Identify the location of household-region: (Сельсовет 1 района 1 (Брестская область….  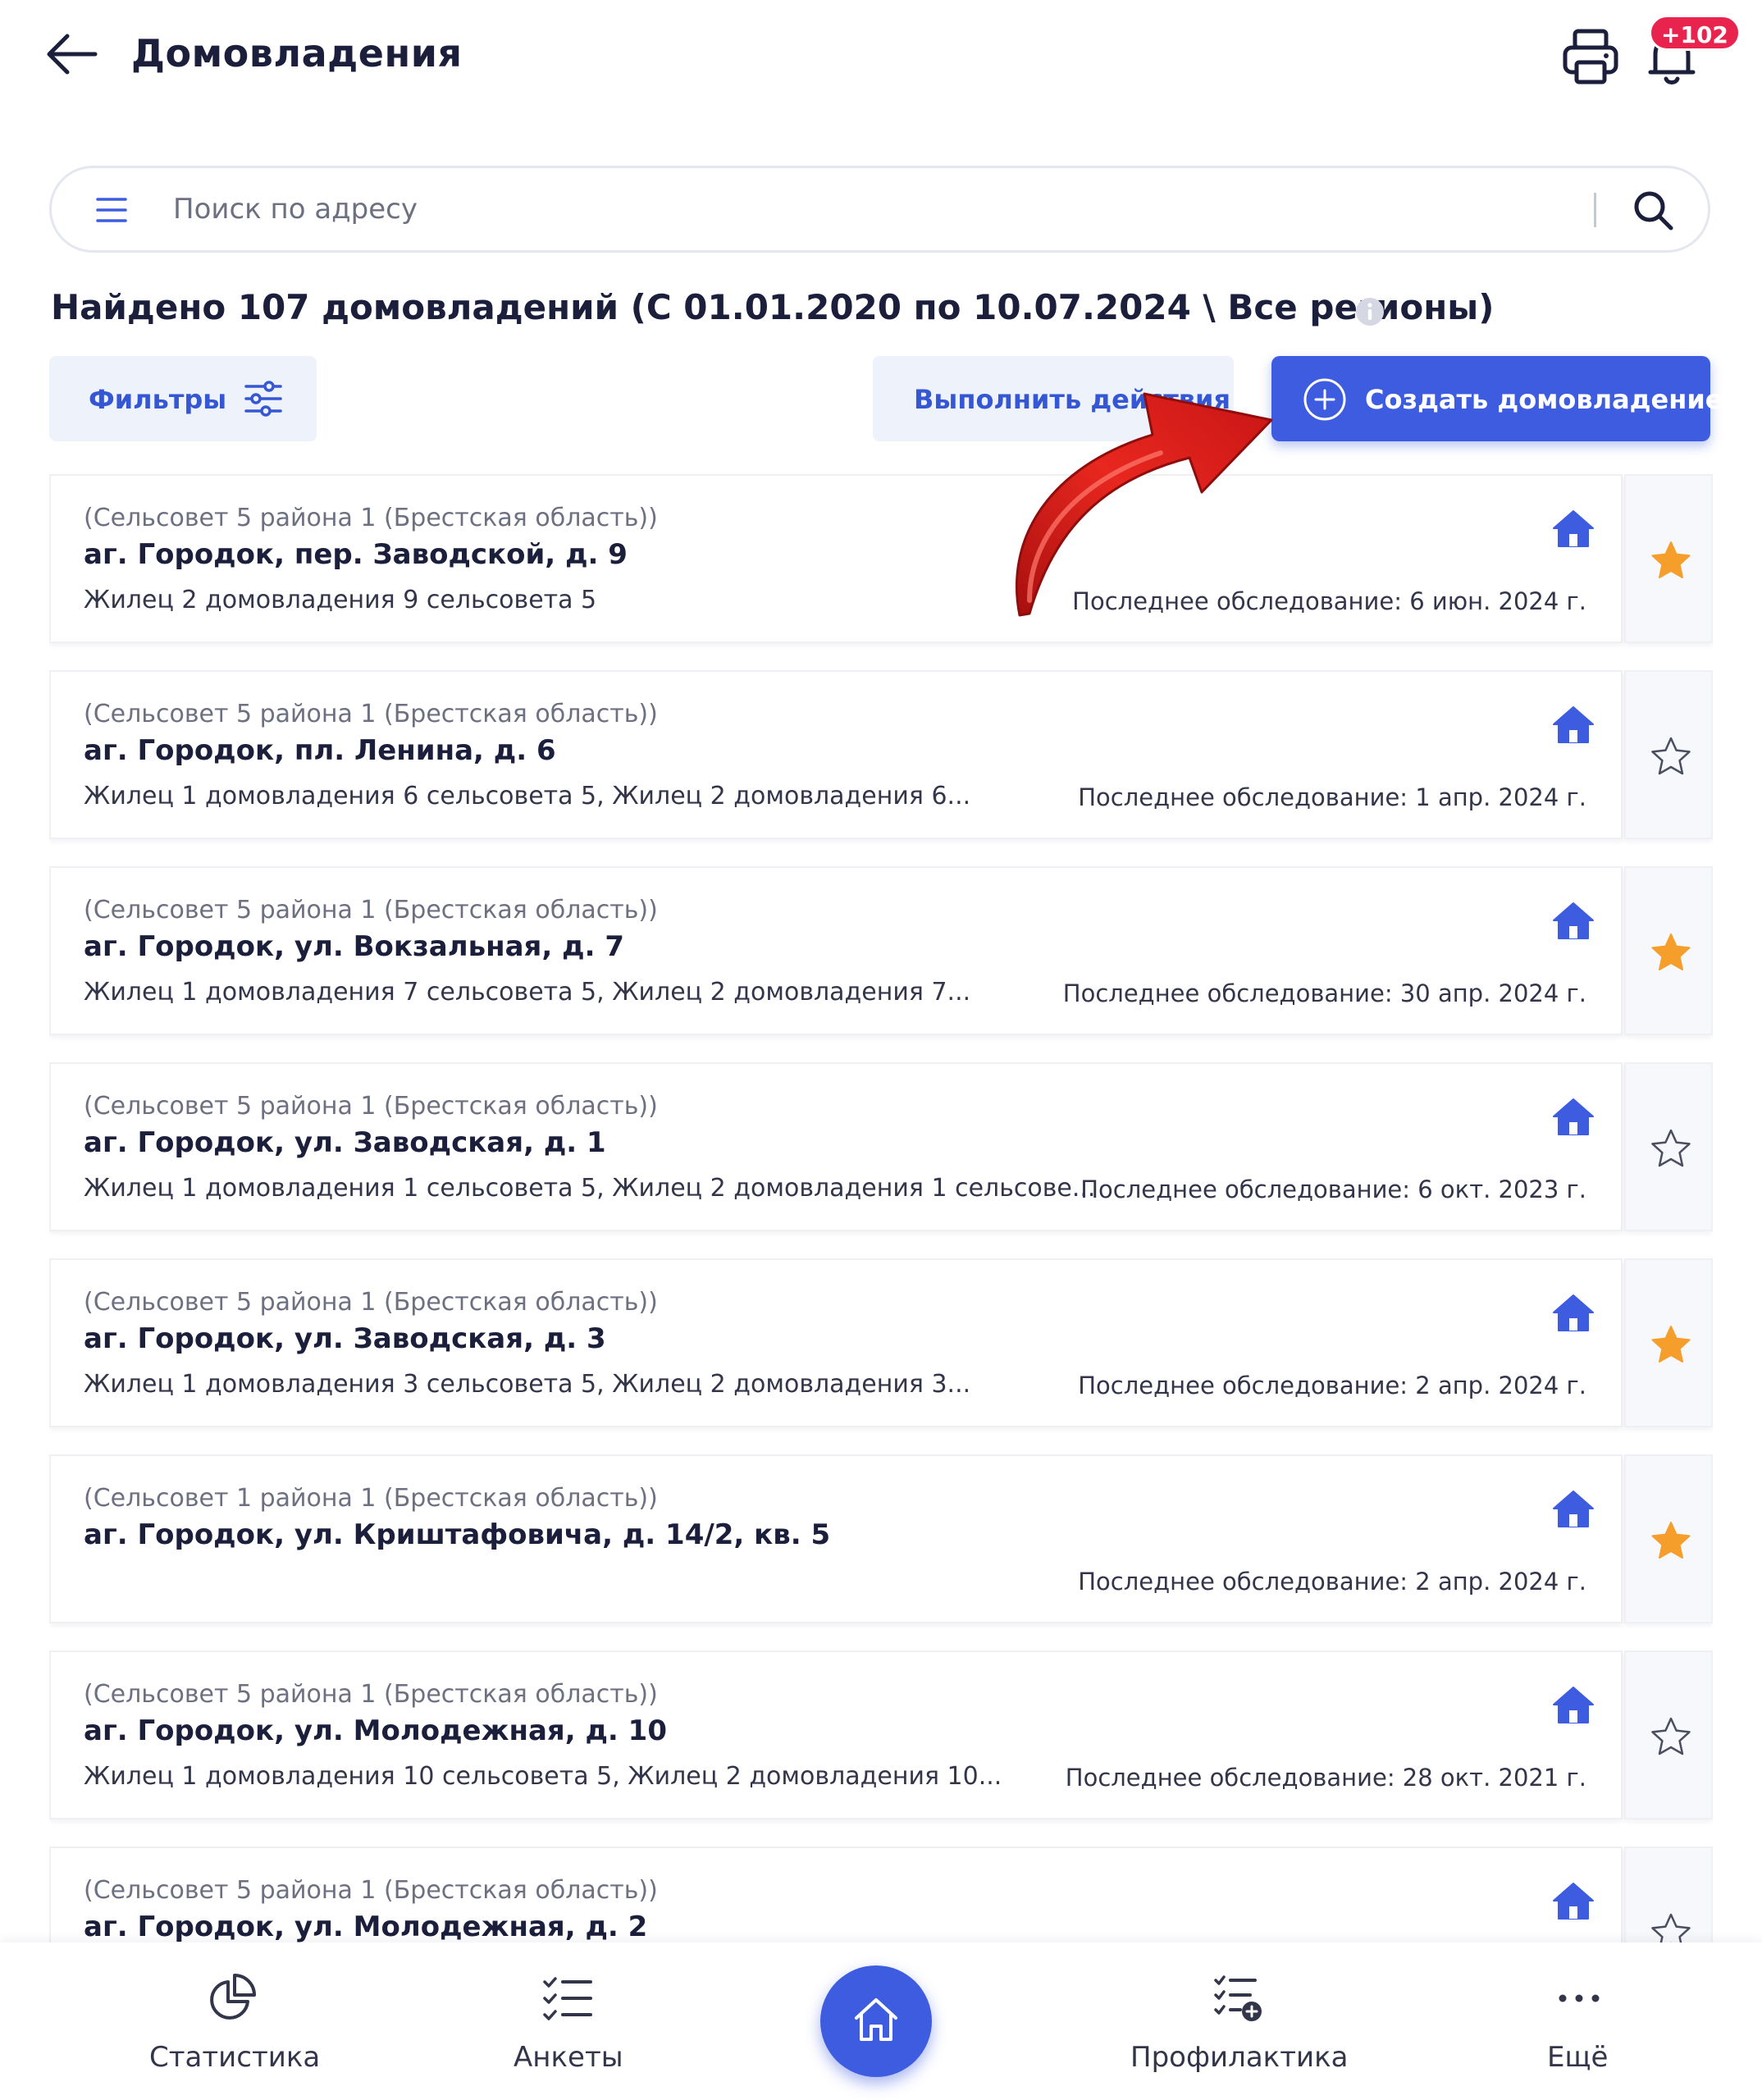
(371, 1498).